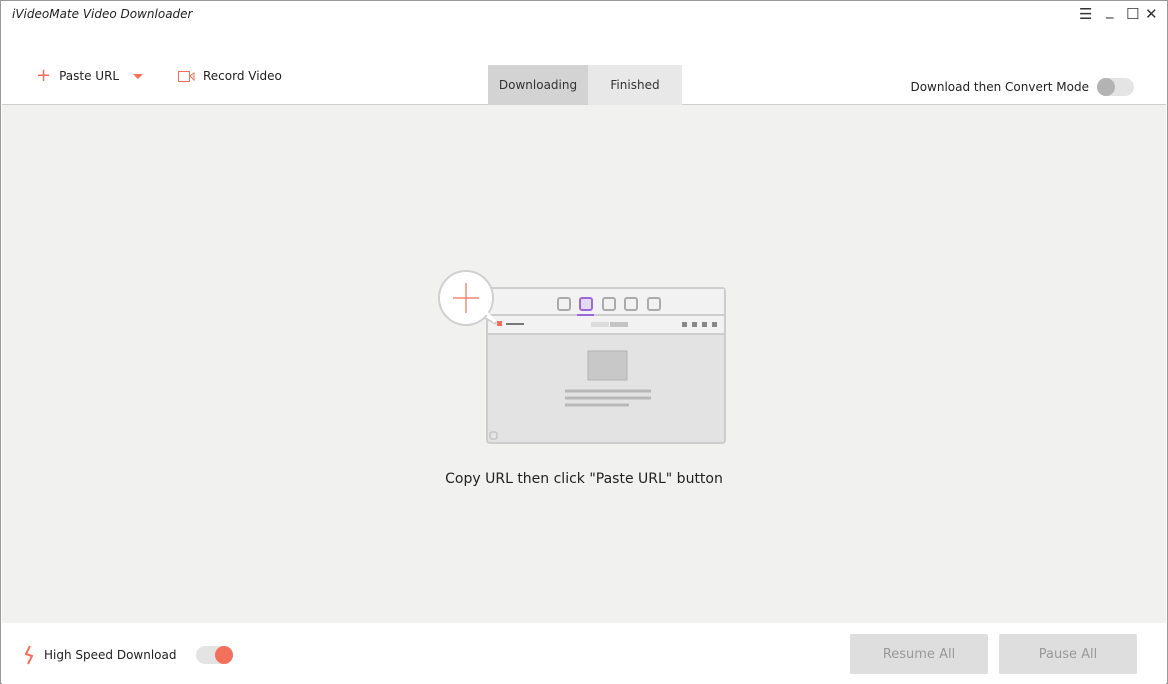 The width and height of the screenshot is (1168, 684). What do you see at coordinates (29, 655) in the screenshot?
I see `lightning-icon` at bounding box center [29, 655].